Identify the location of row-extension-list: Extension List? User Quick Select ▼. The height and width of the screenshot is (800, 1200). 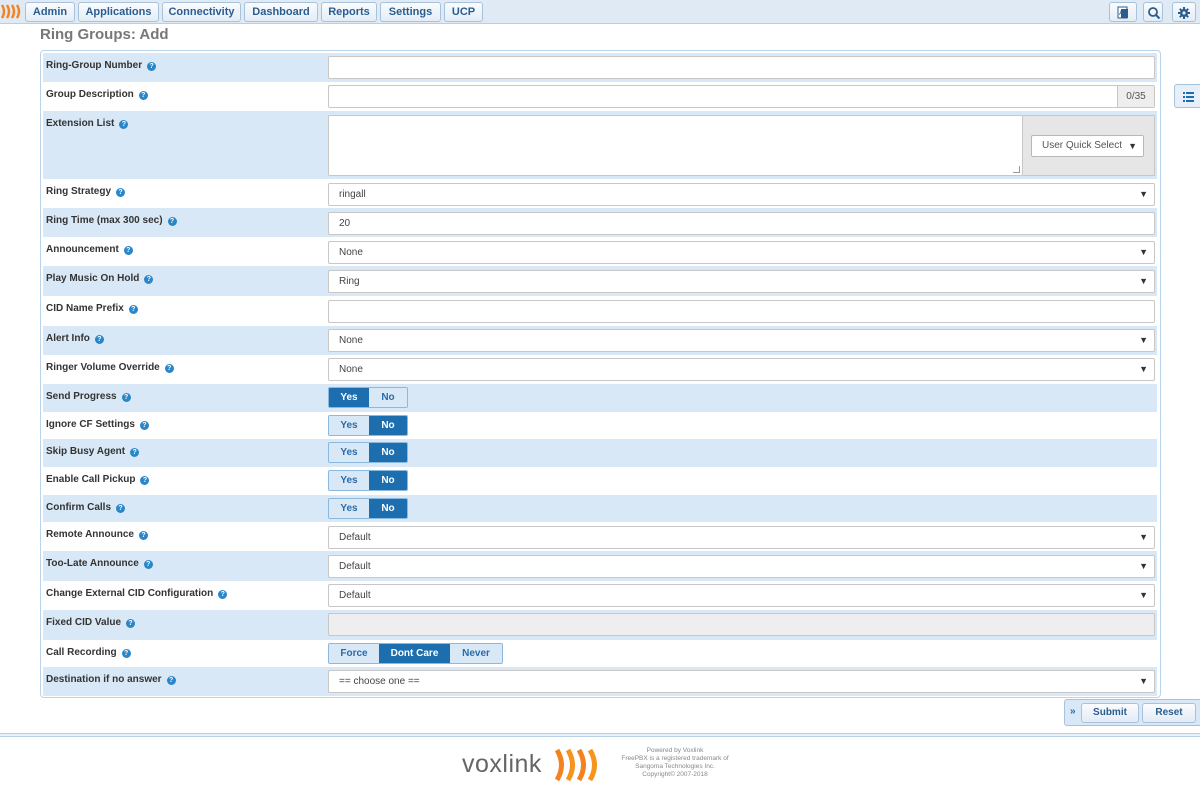
(600, 145).